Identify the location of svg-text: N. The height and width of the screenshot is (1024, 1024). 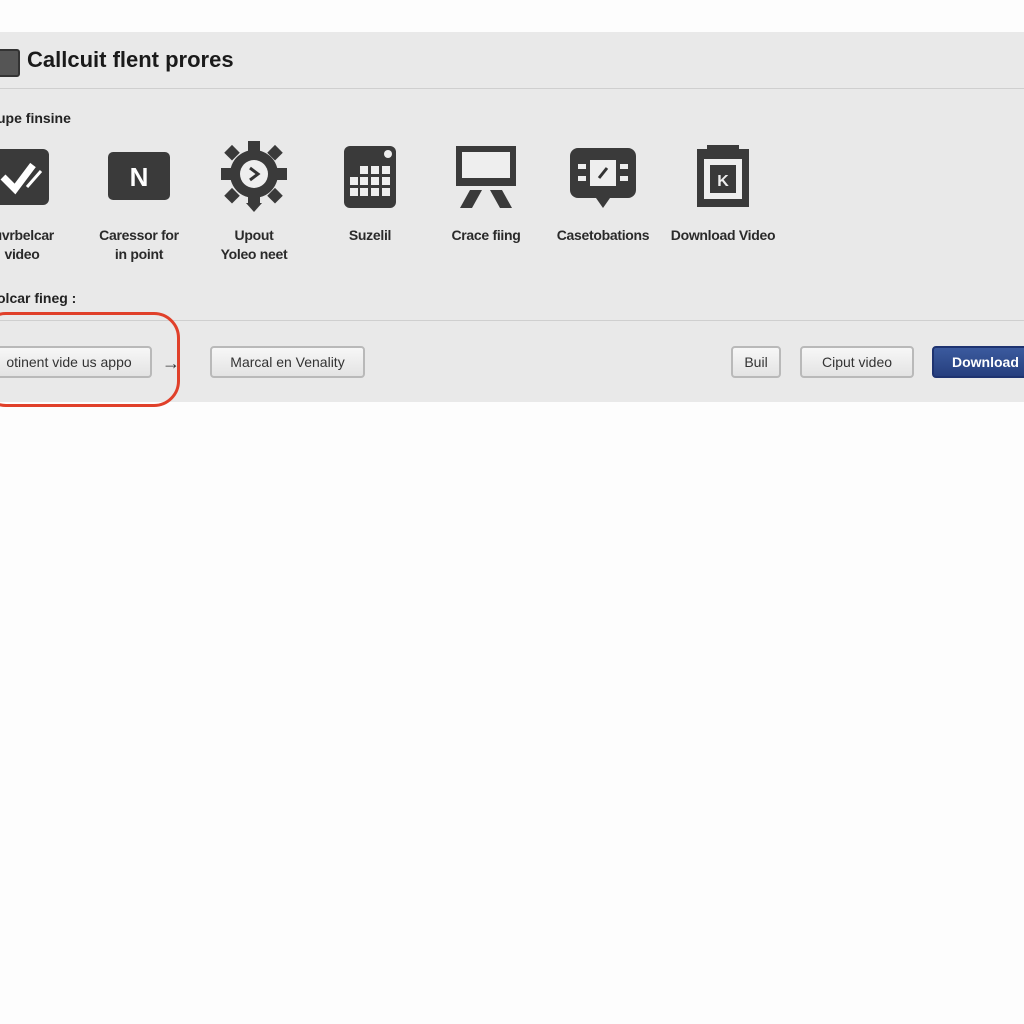
(139, 177).